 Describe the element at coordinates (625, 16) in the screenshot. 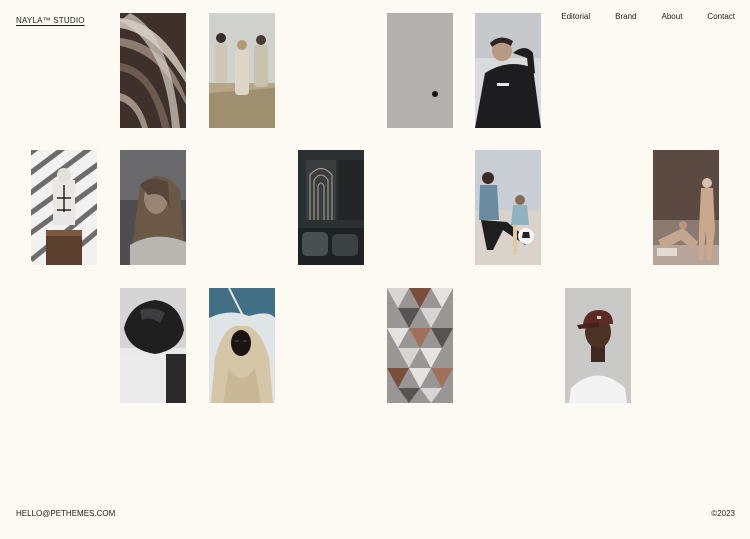

I see `nav-brand: Brand` at that location.